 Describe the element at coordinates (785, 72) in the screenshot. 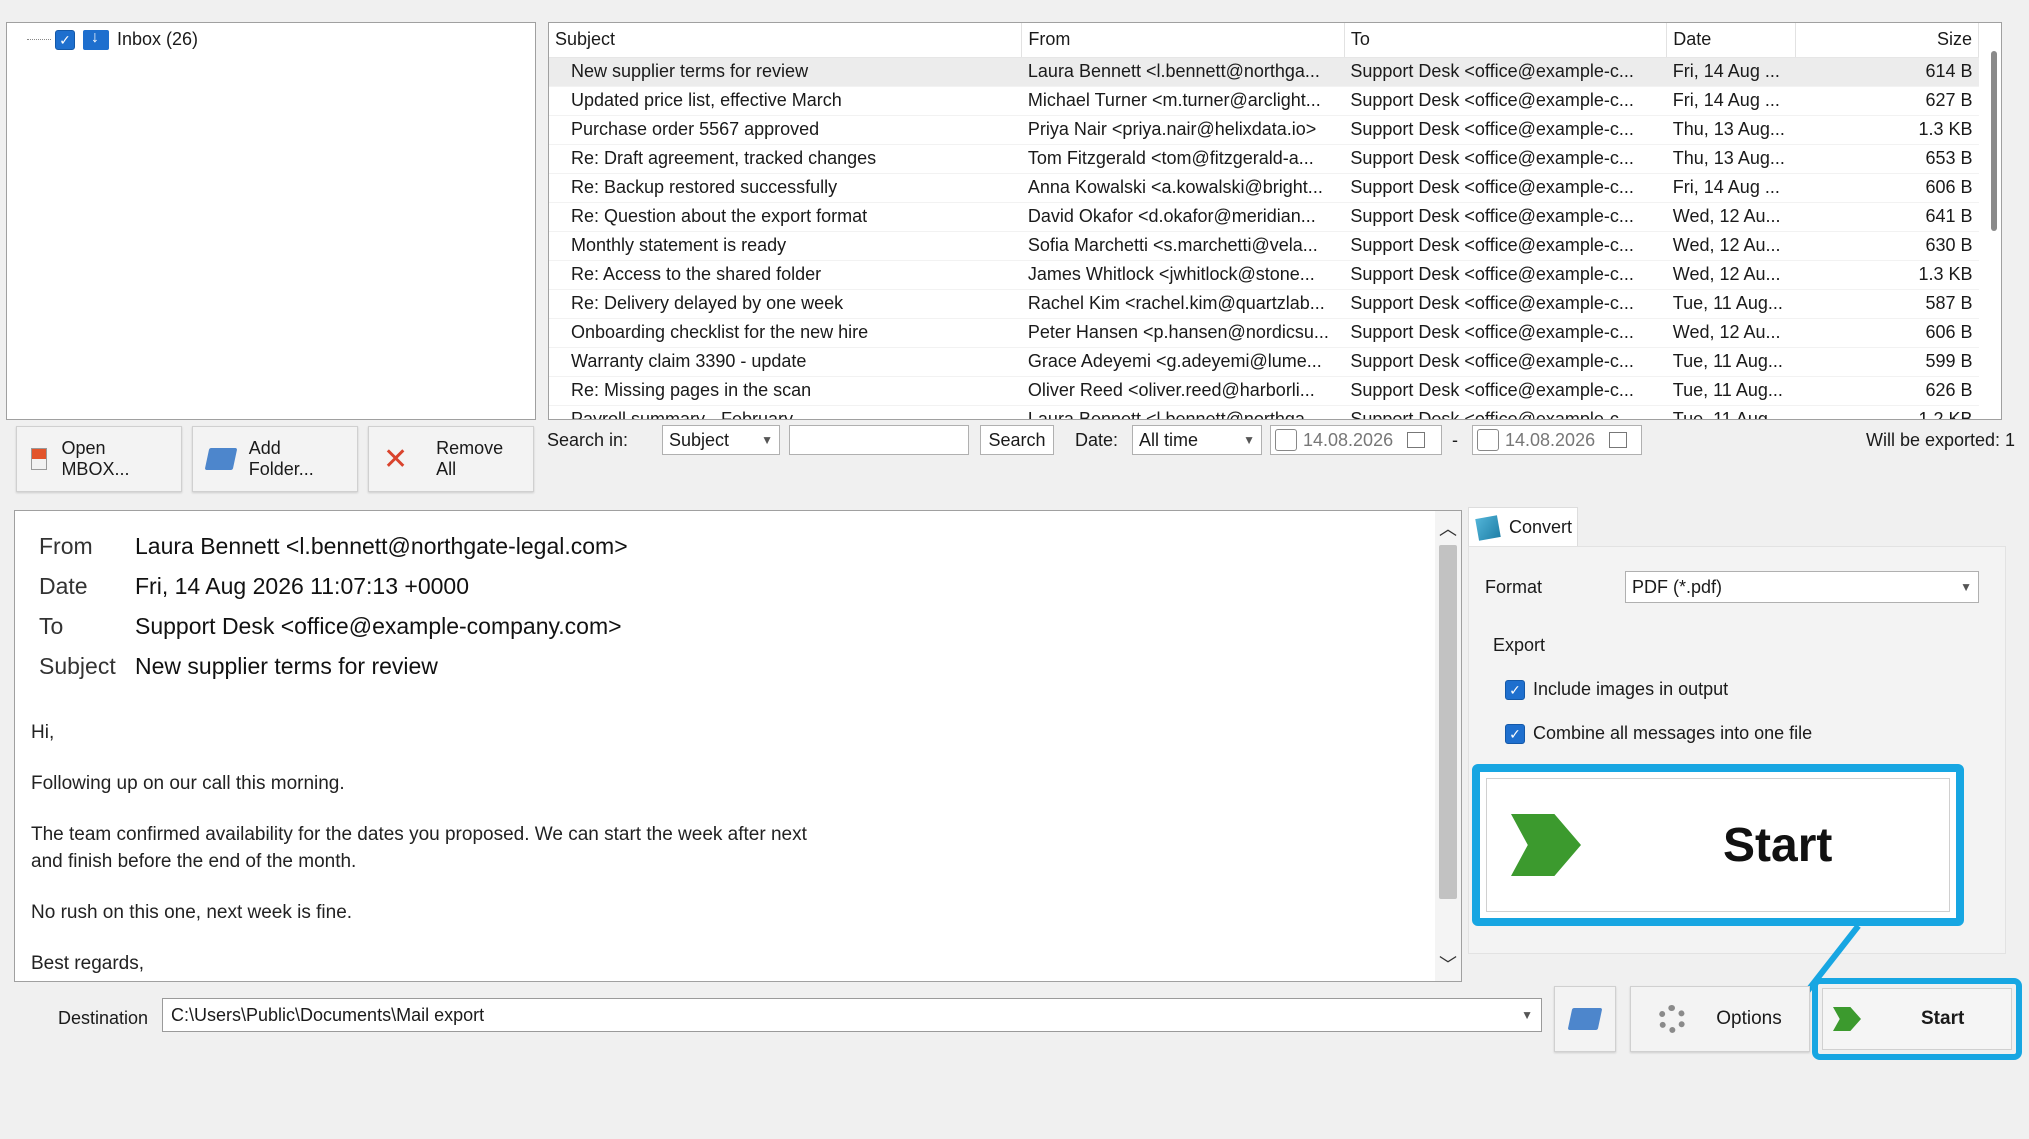

I see `cell-subject: New supplier terms for review` at that location.